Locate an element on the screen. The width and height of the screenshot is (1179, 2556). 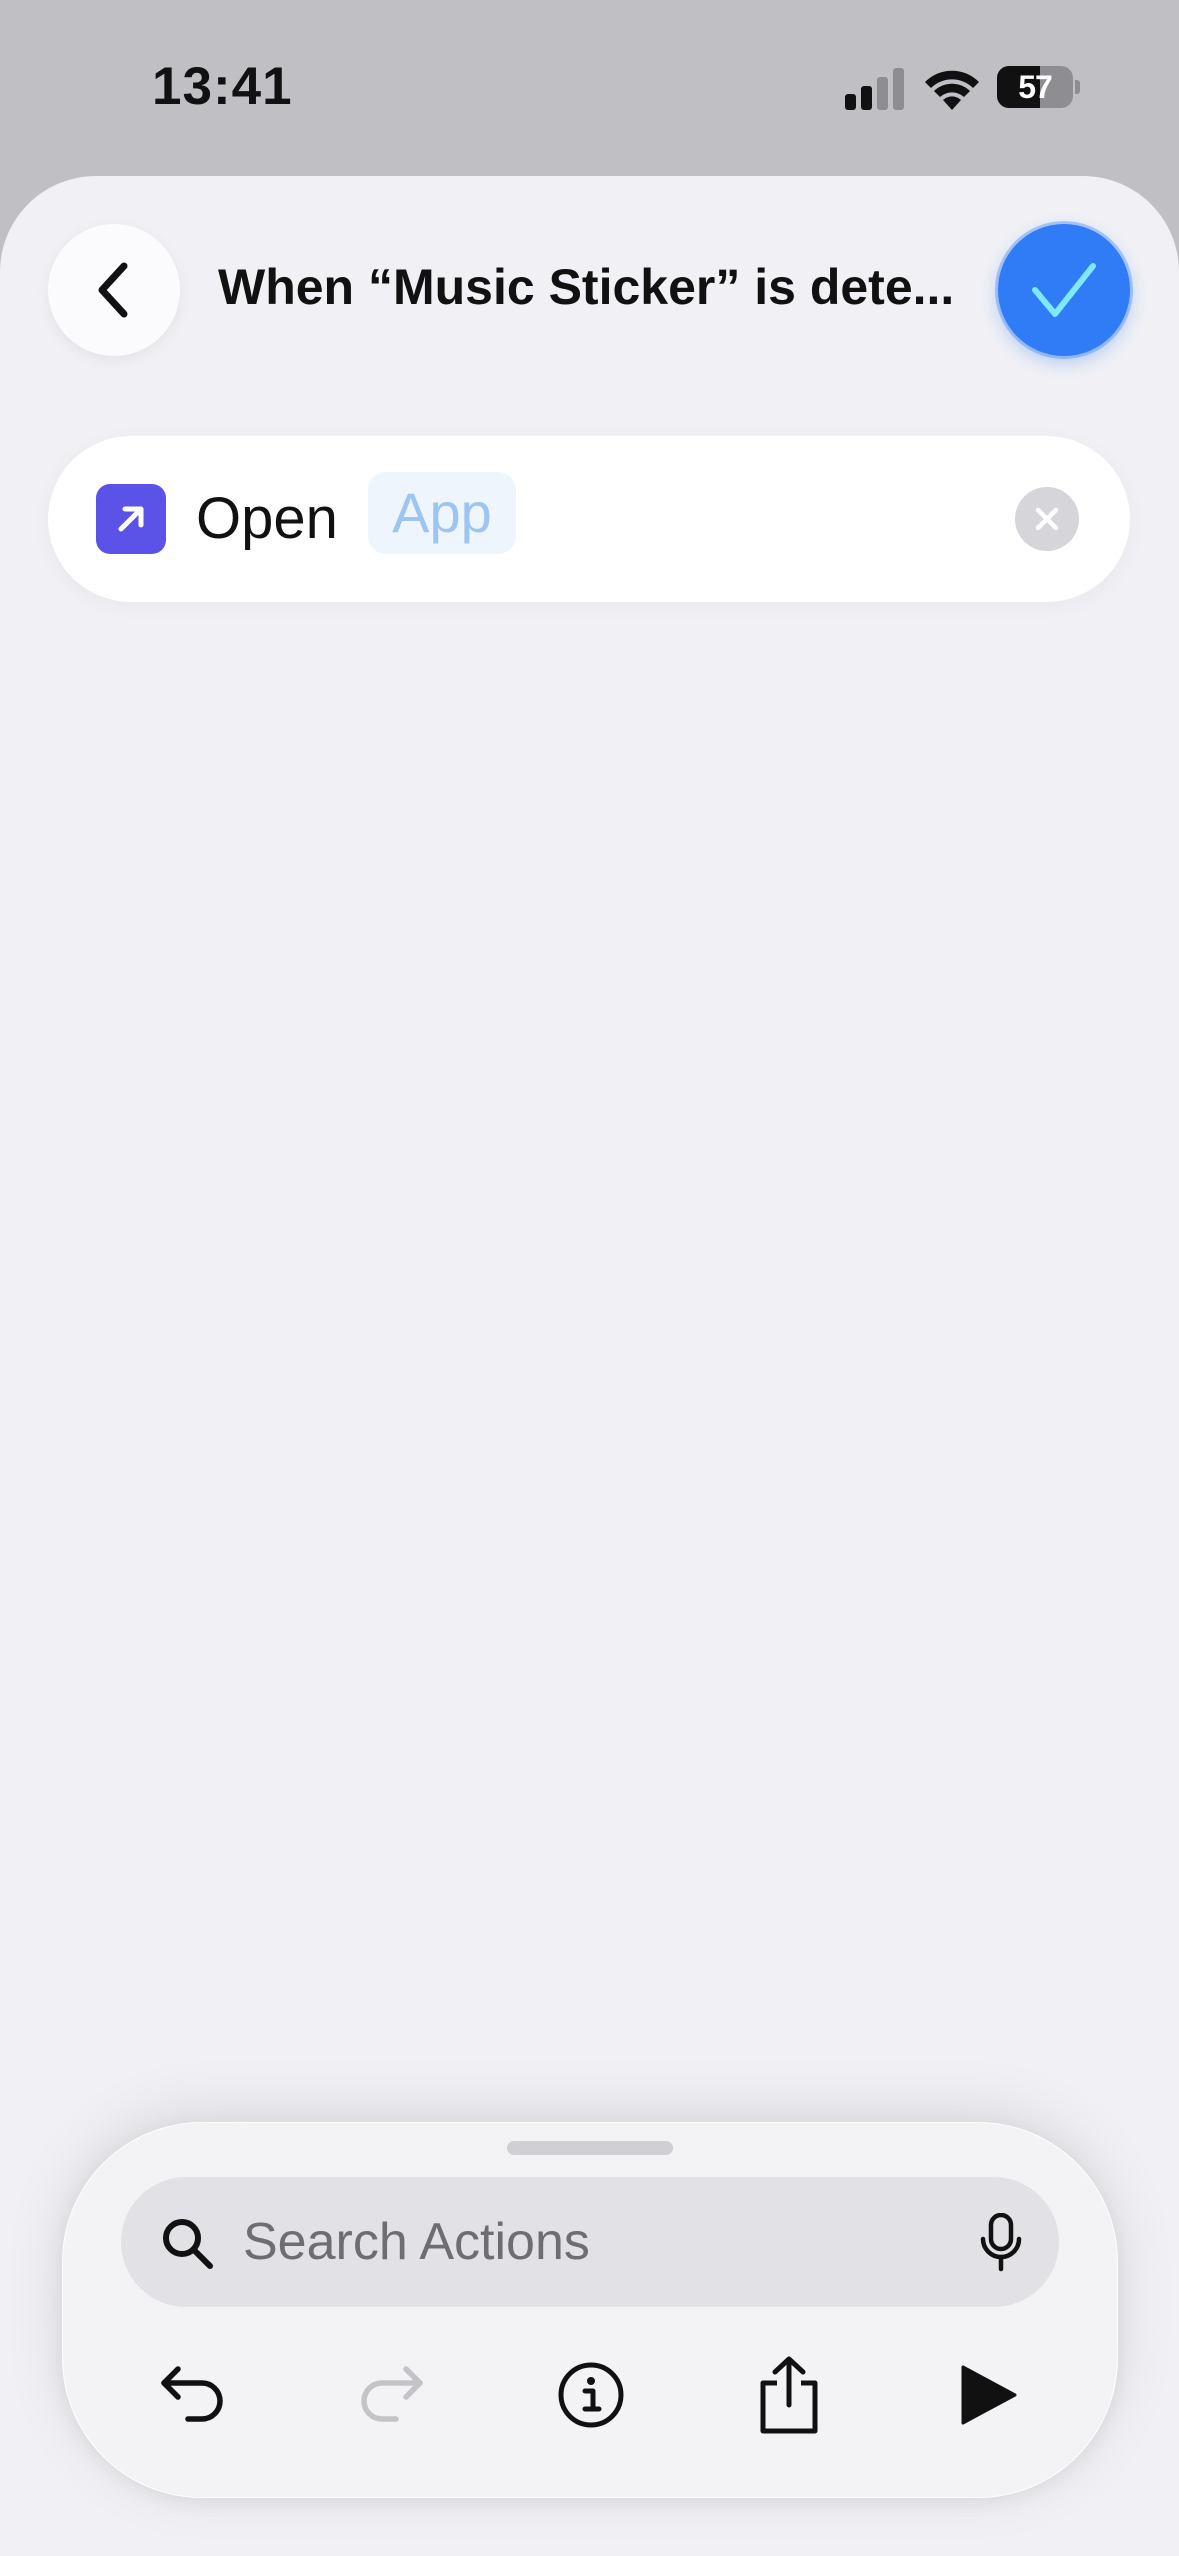
drag-handle is located at coordinates (590, 2148).